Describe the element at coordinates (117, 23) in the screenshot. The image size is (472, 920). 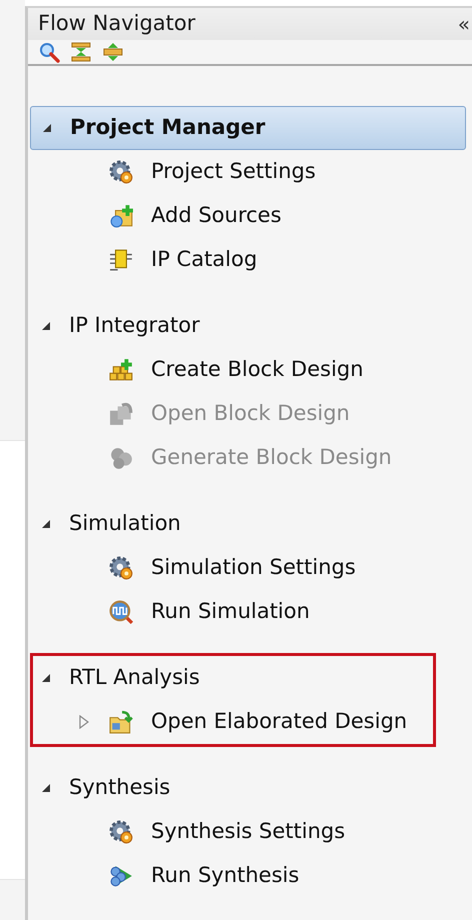
I see `panel-title: Flow Navigator` at that location.